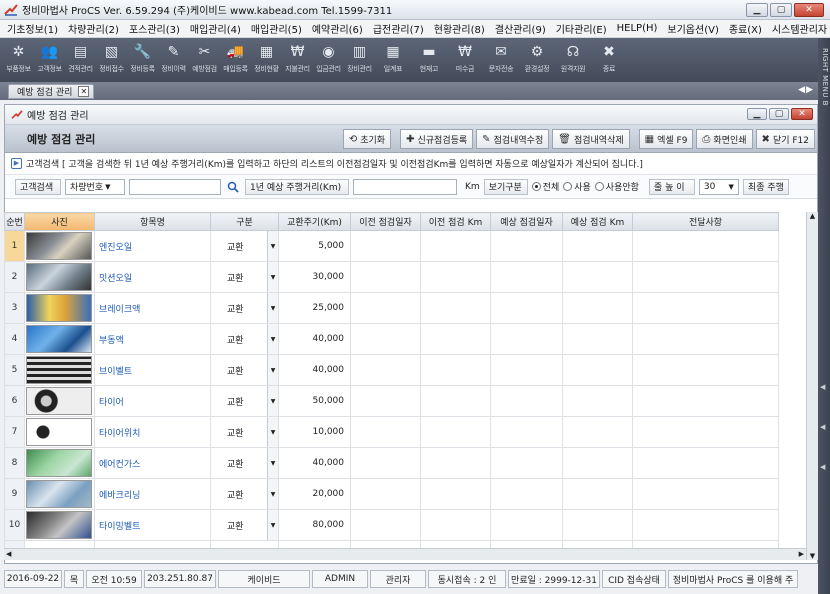  Describe the element at coordinates (314, 221) in the screenshot. I see `grid-header-5: 교환주기(Km)` at that location.